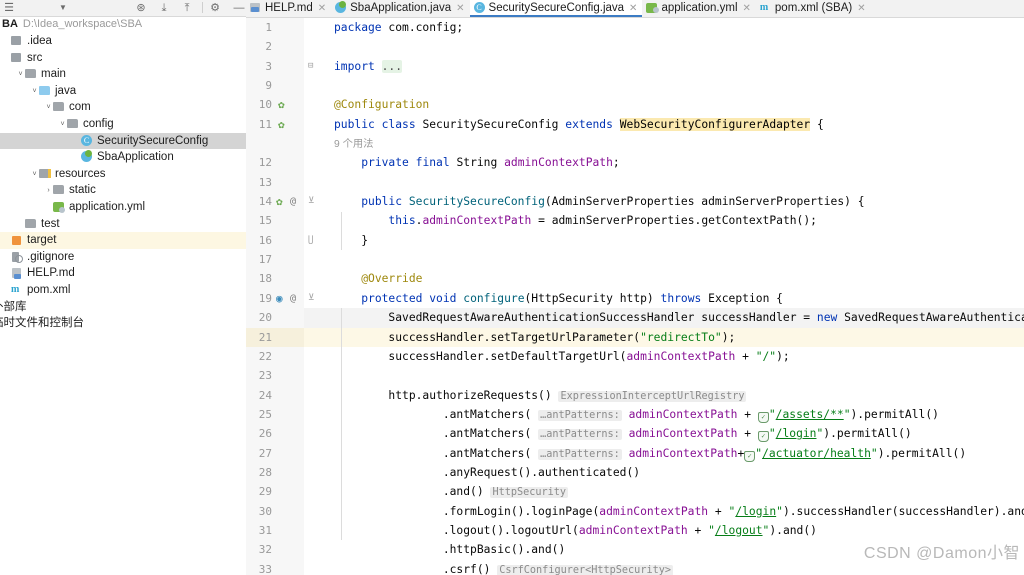 The width and height of the screenshot is (1024, 575). I want to click on resources-folder-icon, so click(45, 173).